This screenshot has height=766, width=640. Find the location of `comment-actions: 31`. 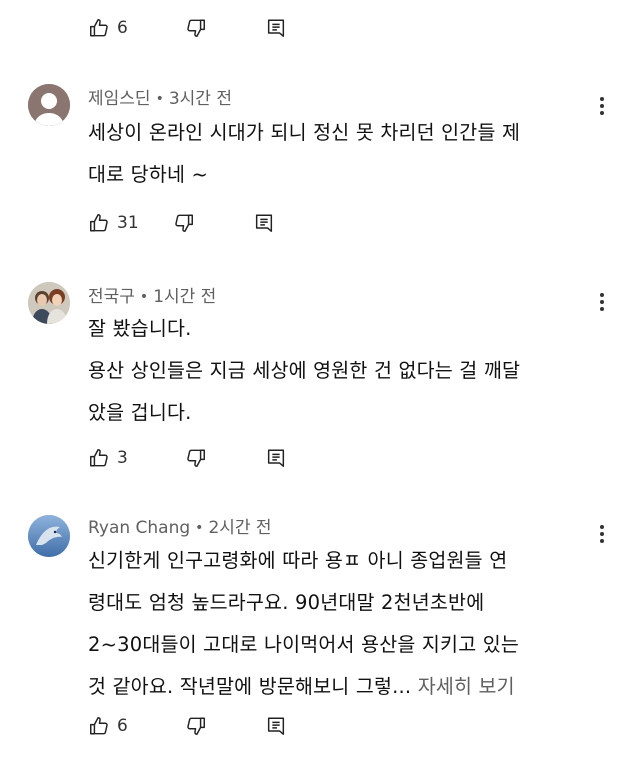

comment-actions: 31 is located at coordinates (181, 223).